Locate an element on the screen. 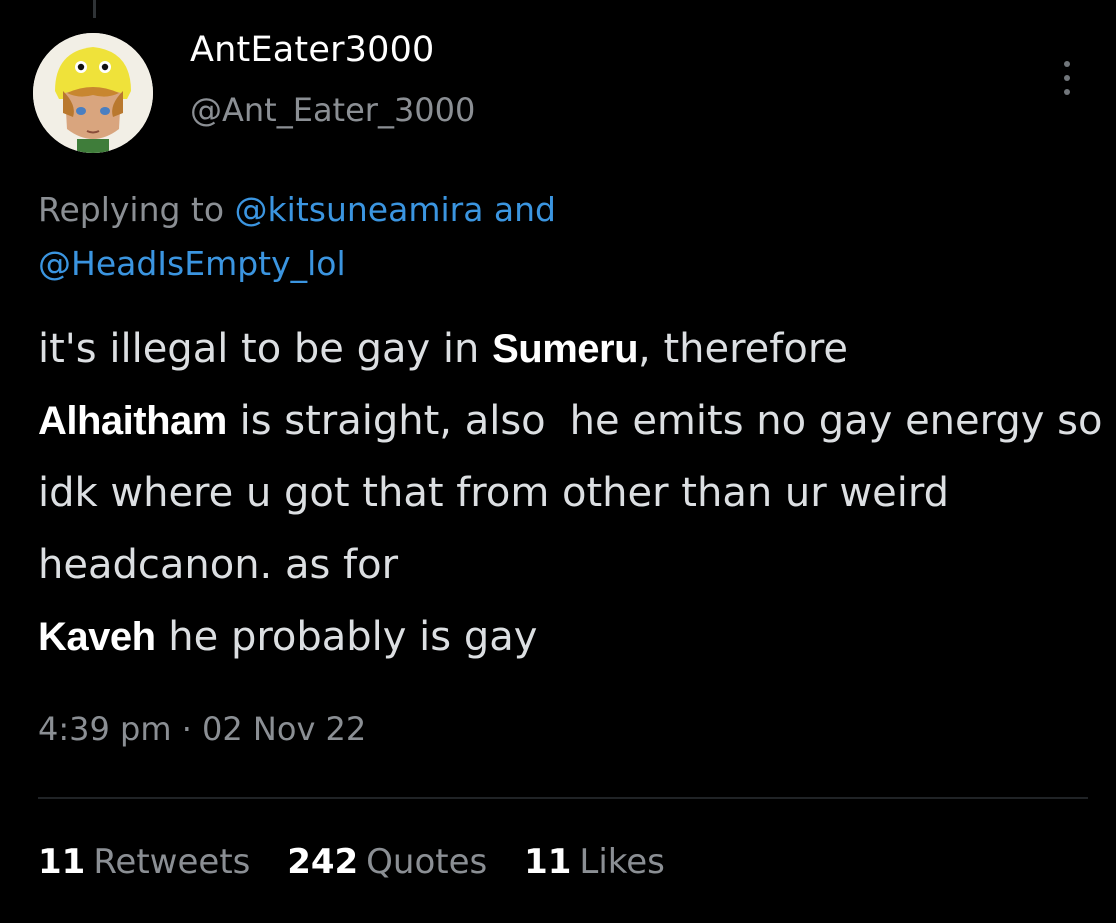 The image size is (1116, 923). tweet-text-segment: it's illegal to be gay in is located at coordinates (265, 349).